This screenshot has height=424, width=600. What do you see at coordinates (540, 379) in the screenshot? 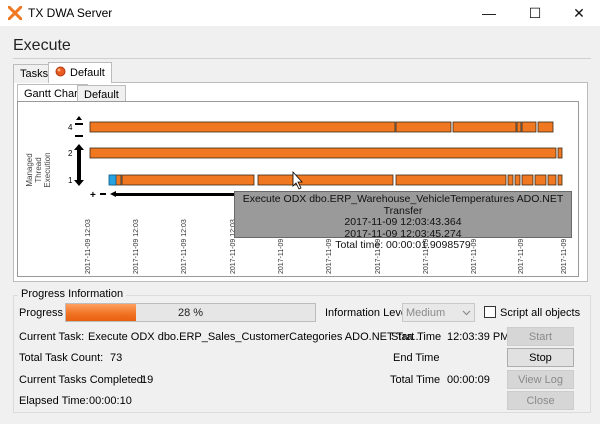
I see `view-log-button: View Log` at bounding box center [540, 379].